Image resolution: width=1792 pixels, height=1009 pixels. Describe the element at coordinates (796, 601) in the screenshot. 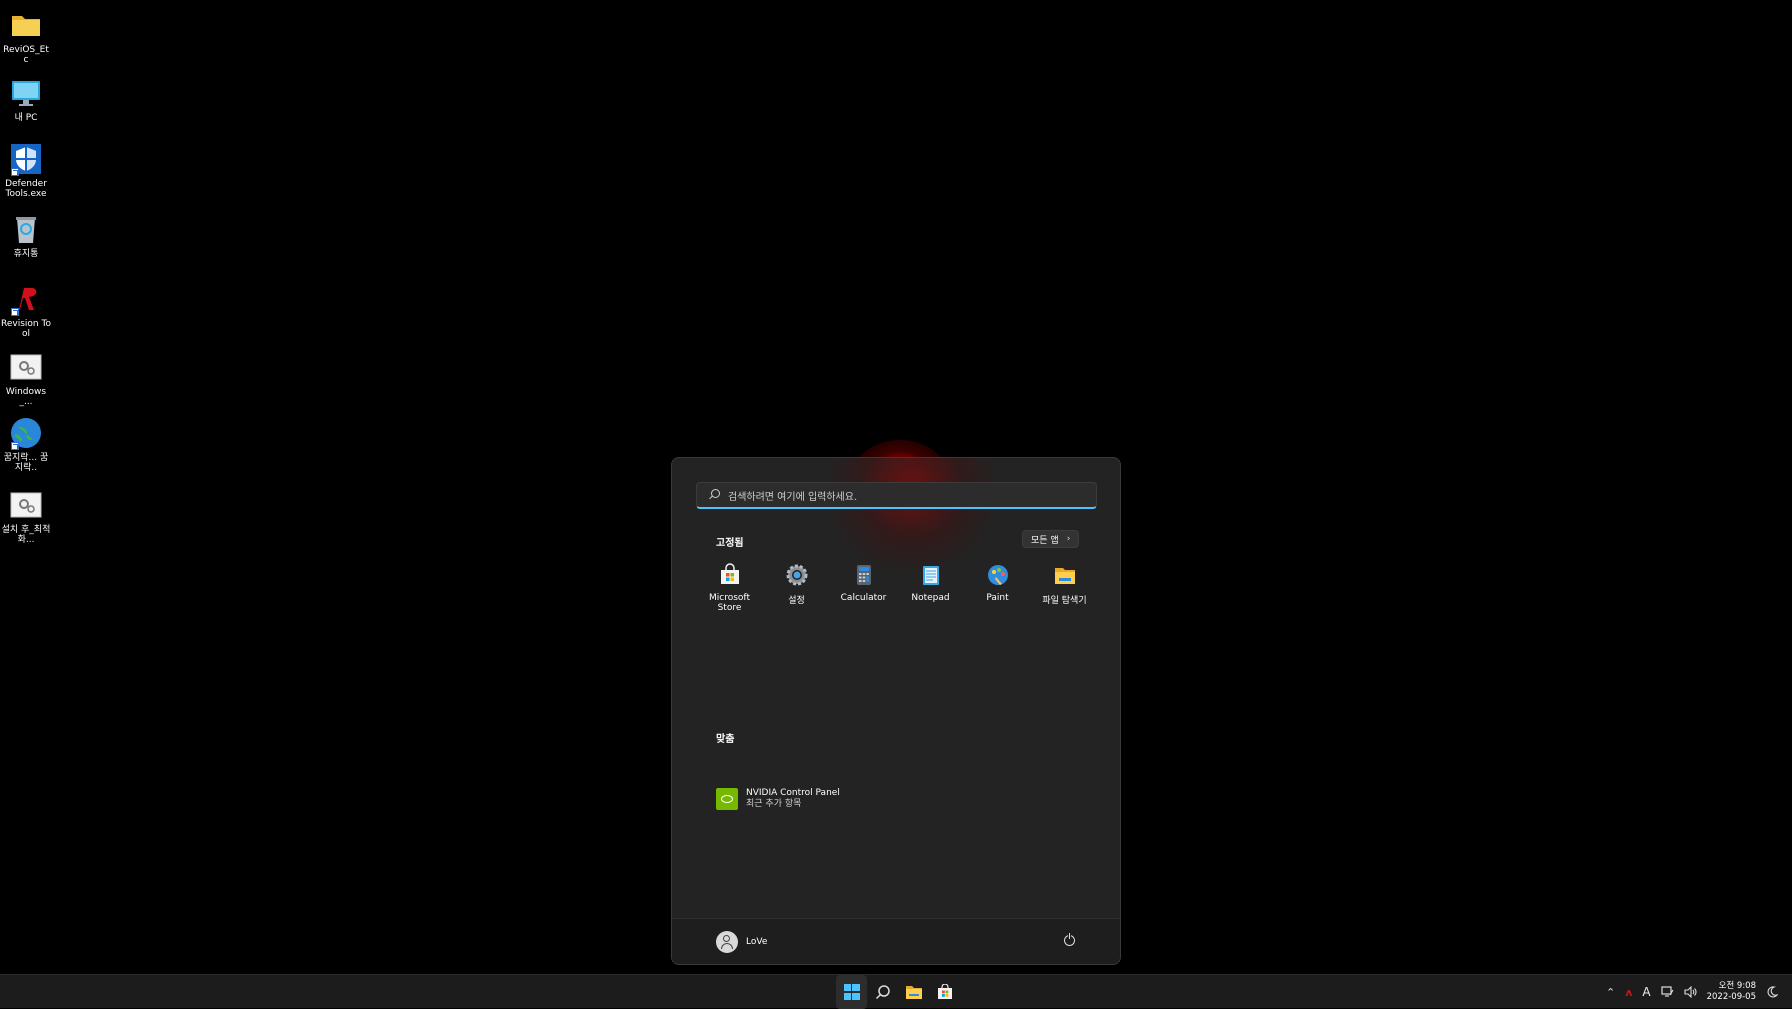

I see `pinned-app-label: 설정` at that location.